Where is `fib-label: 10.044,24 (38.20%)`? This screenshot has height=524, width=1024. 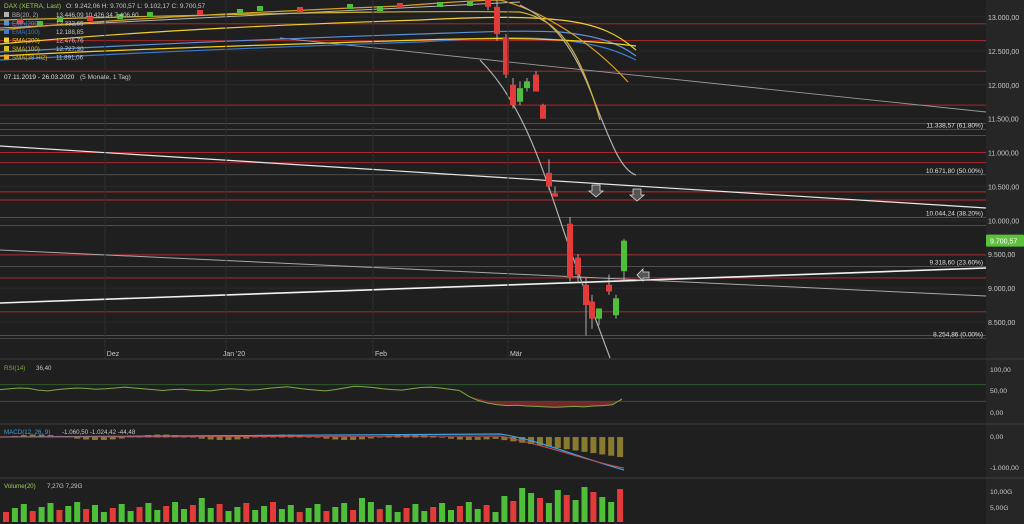
fib-label: 10.044,24 (38.20%) is located at coordinates (954, 213).